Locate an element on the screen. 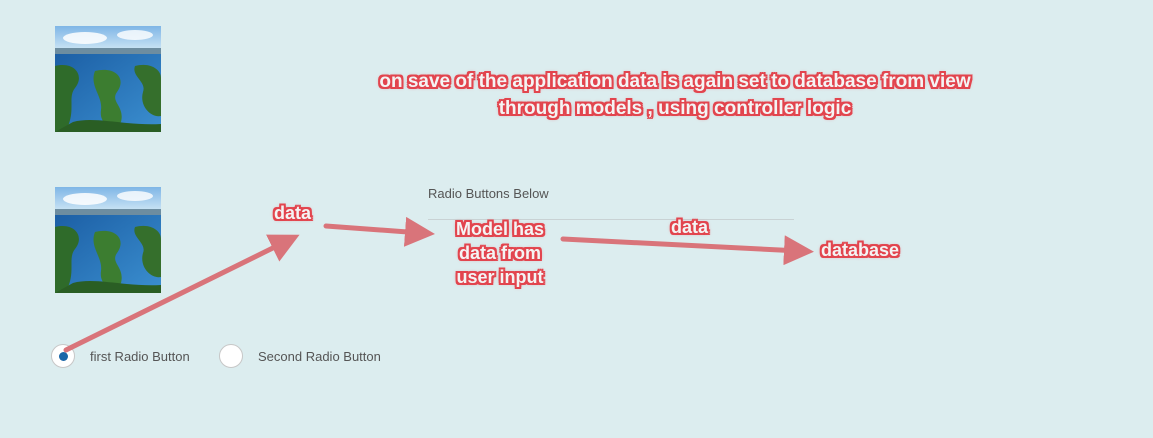 The width and height of the screenshot is (1153, 438). annotation-model-line-3: user input is located at coordinates (500, 277).